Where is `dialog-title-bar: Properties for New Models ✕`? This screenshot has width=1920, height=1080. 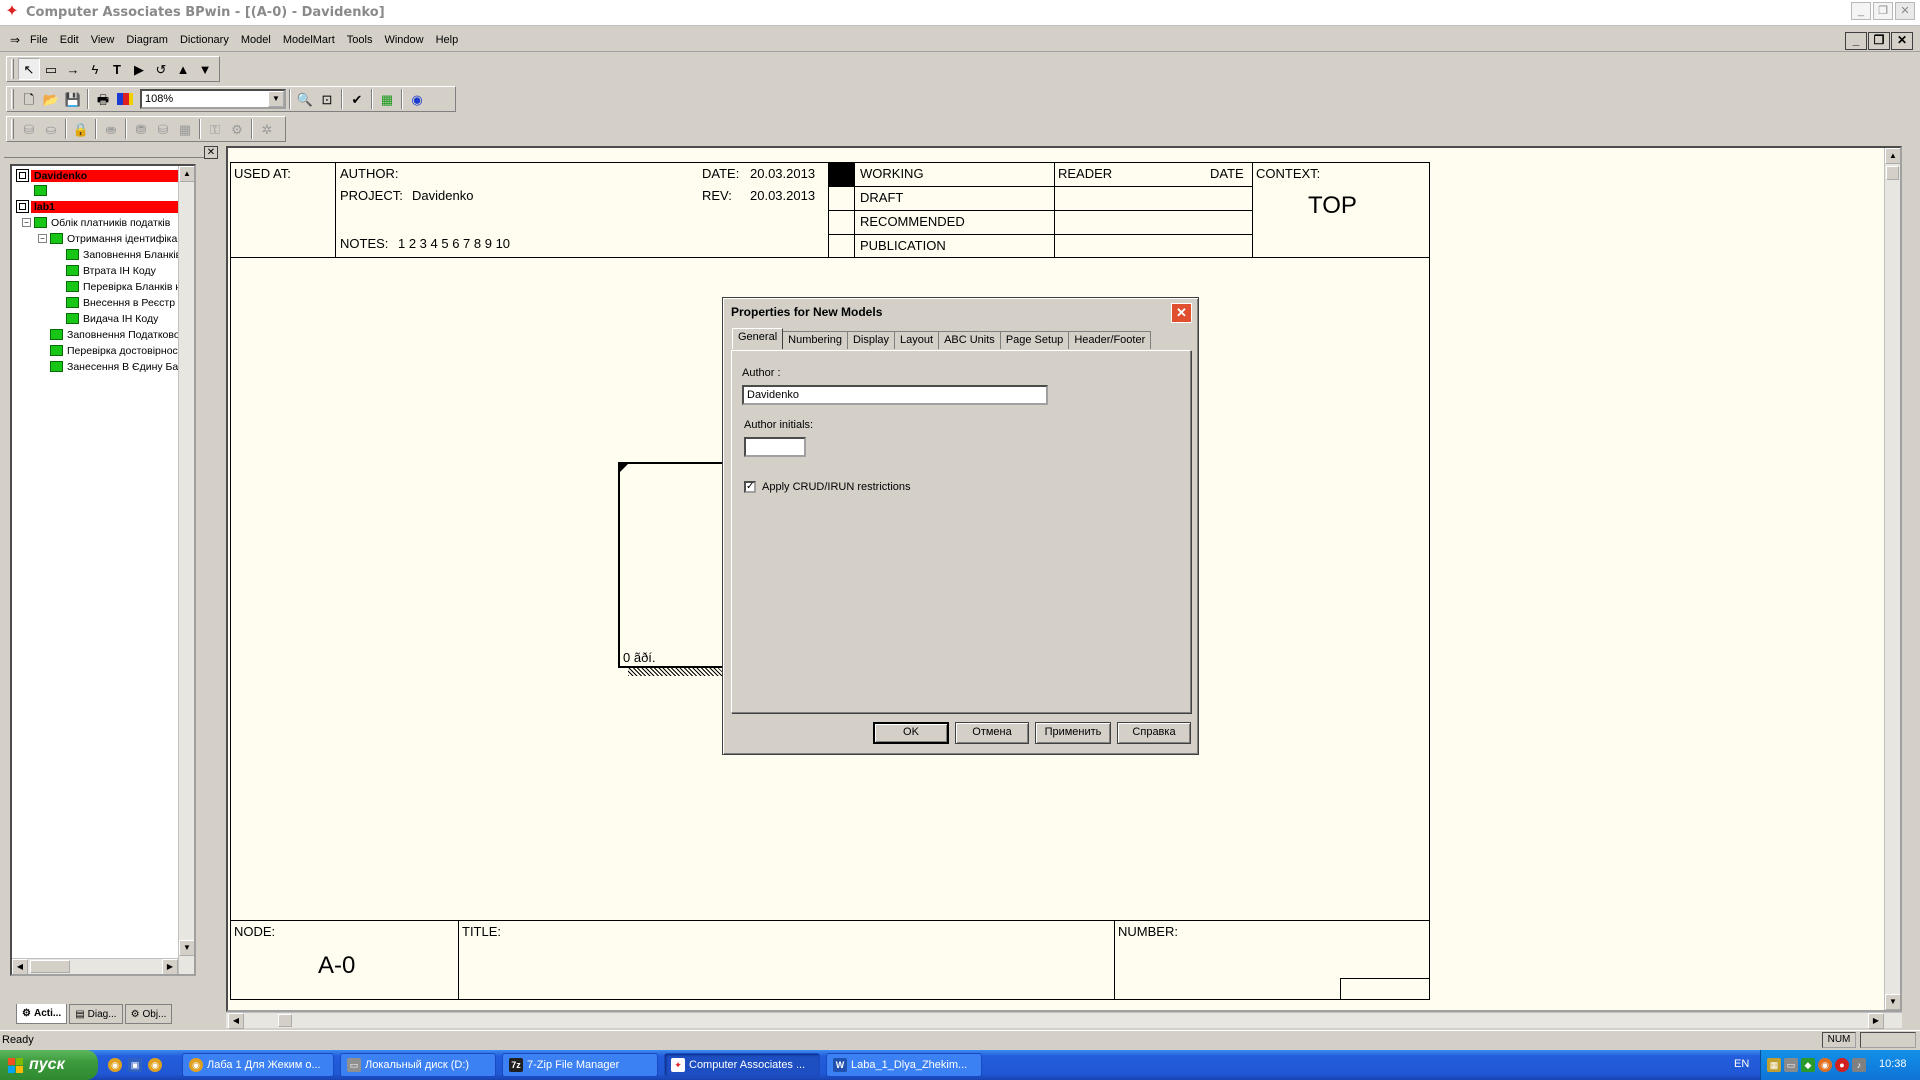
dialog-title-bar: Properties for New Models ✕ is located at coordinates (960, 312).